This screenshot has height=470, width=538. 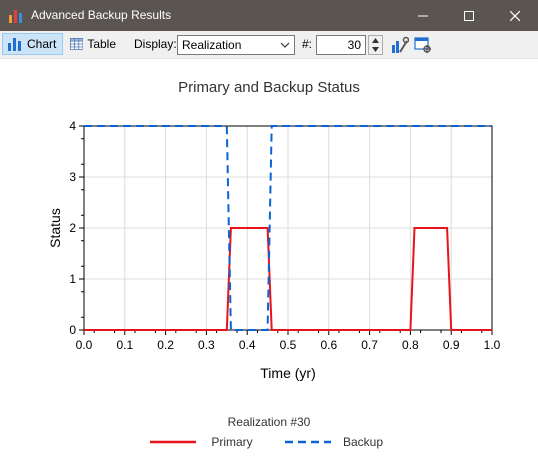 What do you see at coordinates (328, 345) in the screenshot?
I see `x-tick-label: 0.6` at bounding box center [328, 345].